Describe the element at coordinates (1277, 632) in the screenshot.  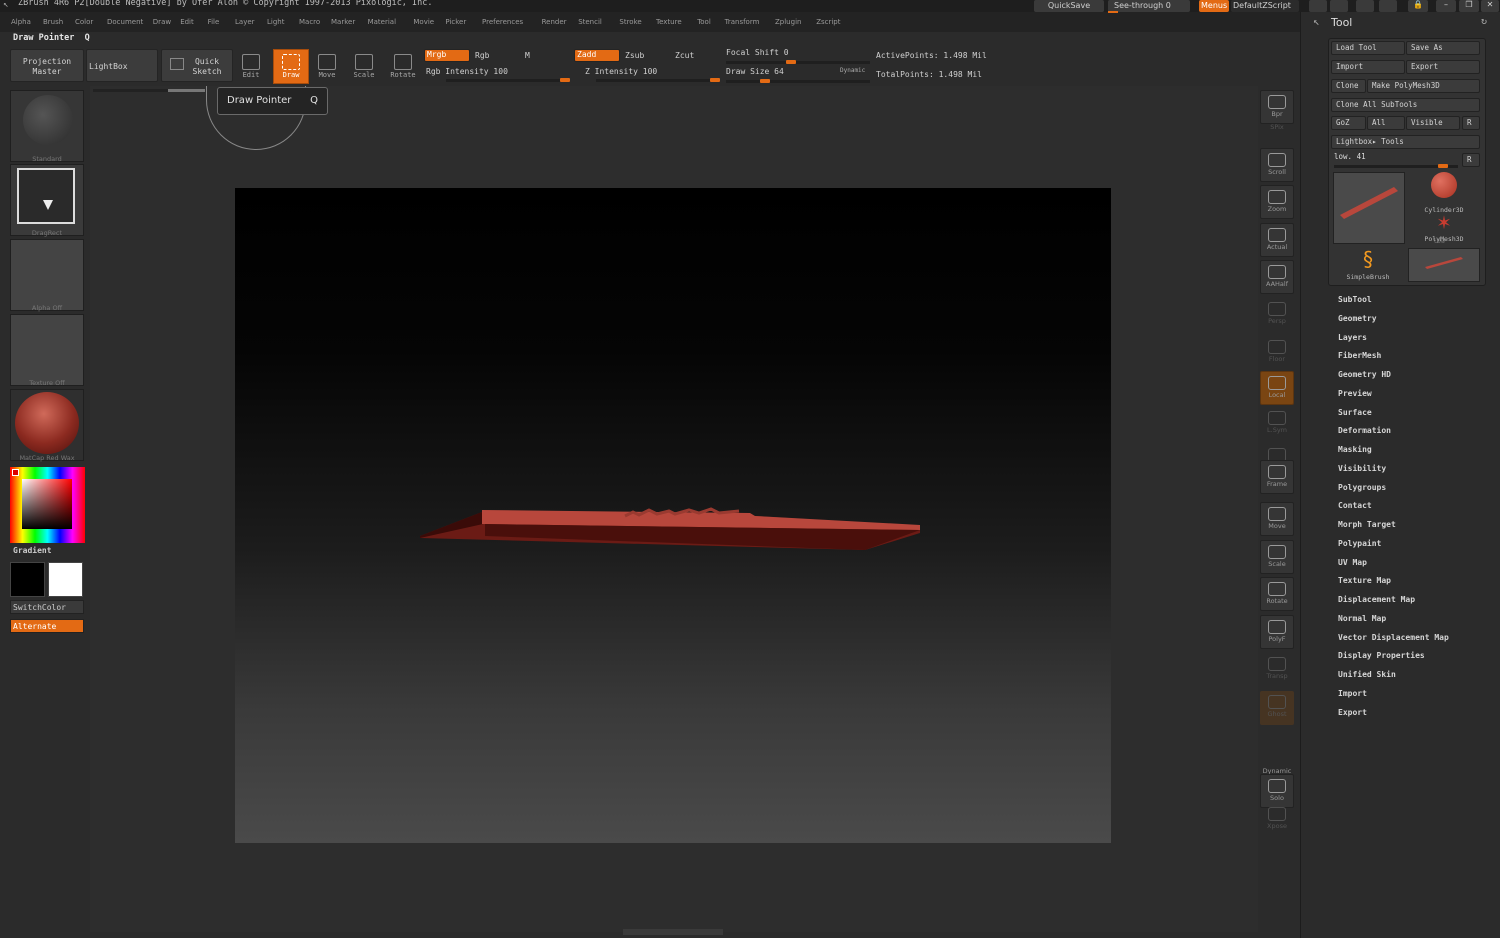
I see `shelf-polyf-button: PolyF` at that location.